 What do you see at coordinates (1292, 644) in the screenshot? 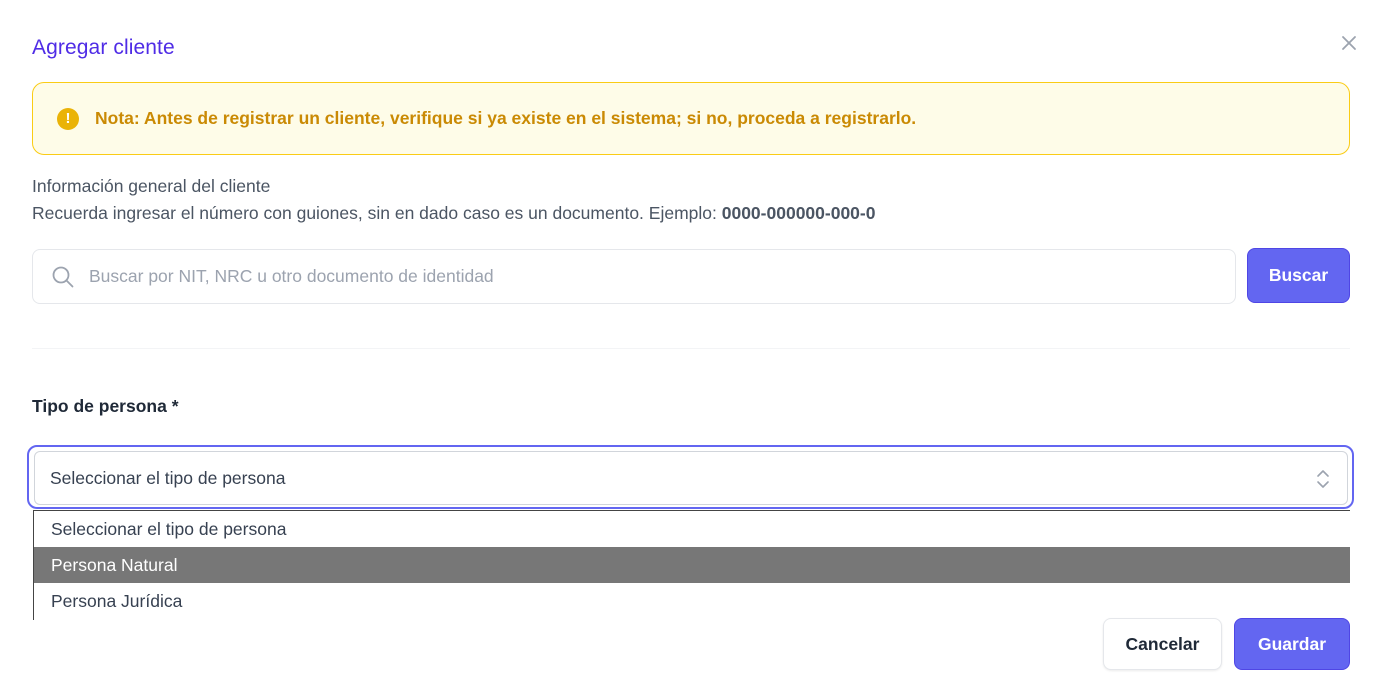
I see `save-button: Guardar` at bounding box center [1292, 644].